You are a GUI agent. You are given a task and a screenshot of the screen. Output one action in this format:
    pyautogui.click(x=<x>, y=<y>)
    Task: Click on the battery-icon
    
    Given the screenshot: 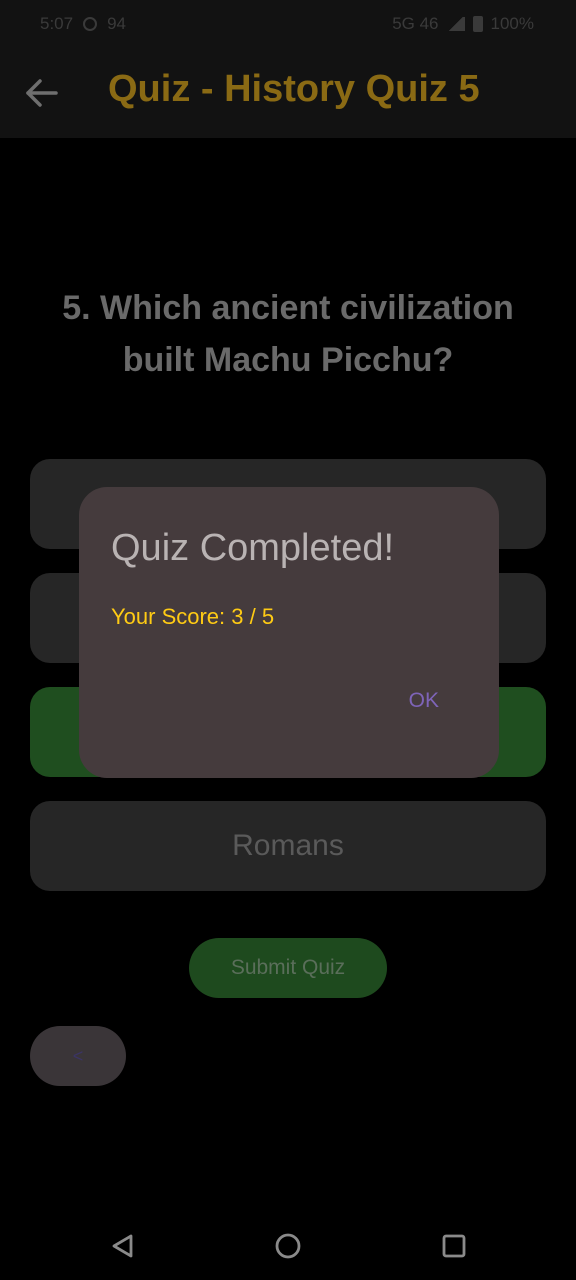 What is the action you would take?
    pyautogui.click(x=477, y=24)
    